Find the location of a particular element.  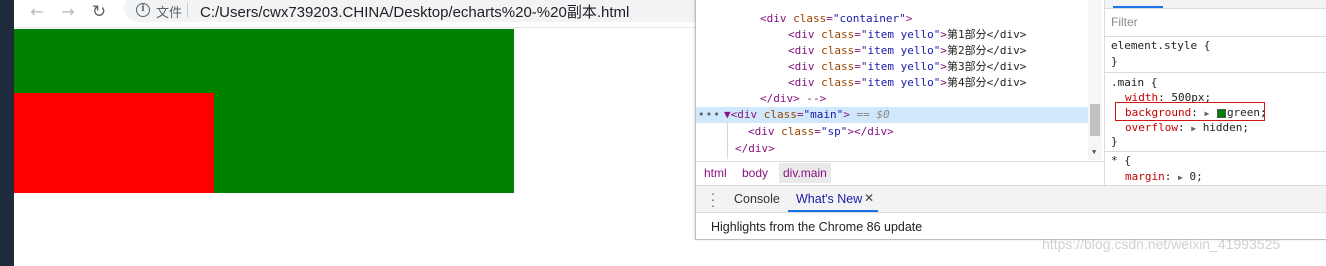

desktop-edge is located at coordinates (7, 133).